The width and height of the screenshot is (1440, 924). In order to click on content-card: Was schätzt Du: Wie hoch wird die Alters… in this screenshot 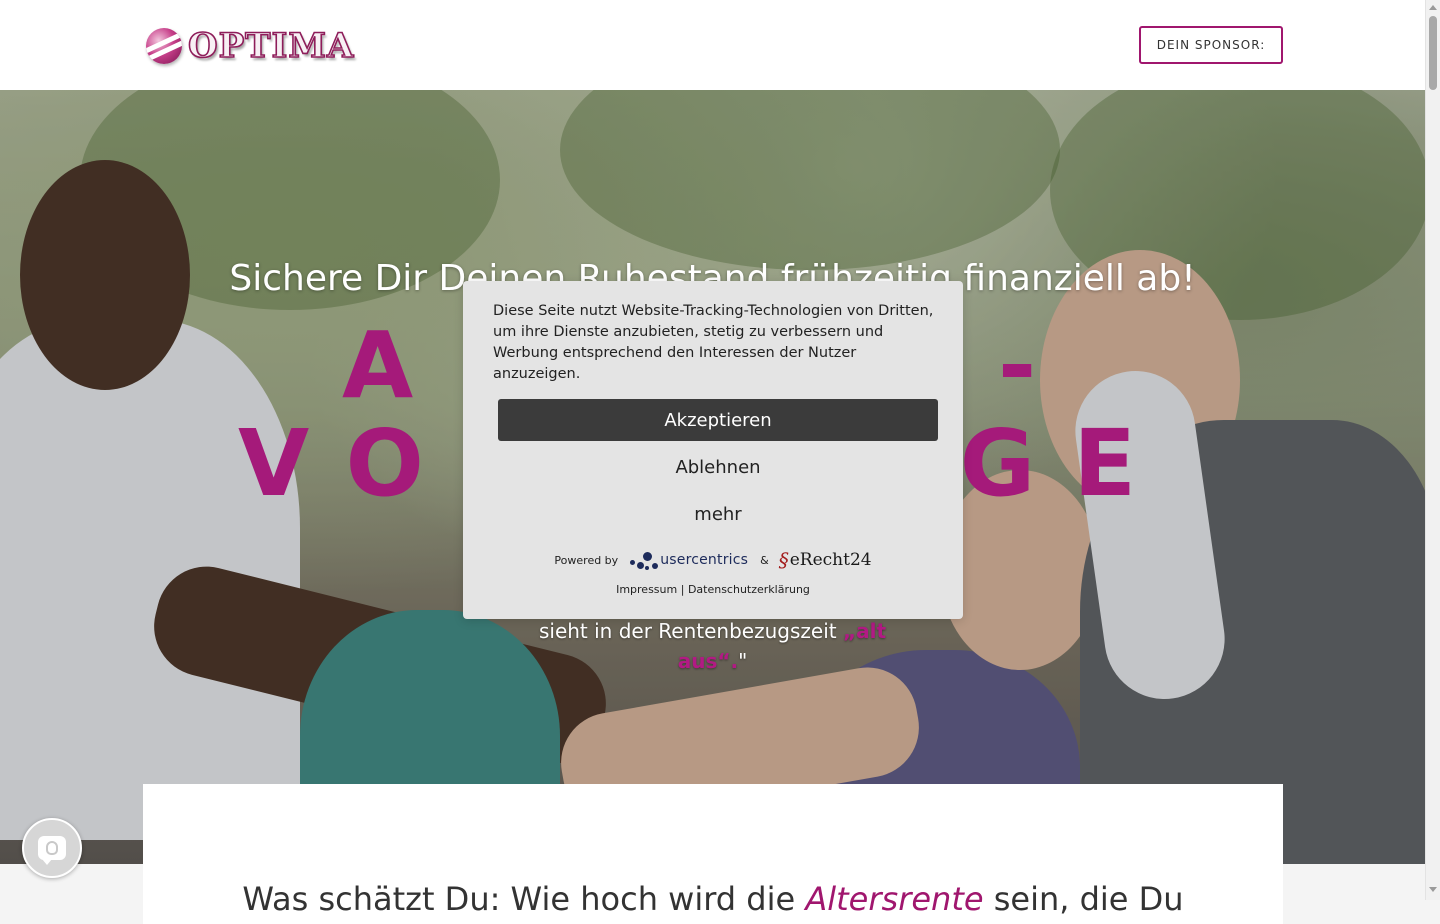, I will do `click(713, 854)`.